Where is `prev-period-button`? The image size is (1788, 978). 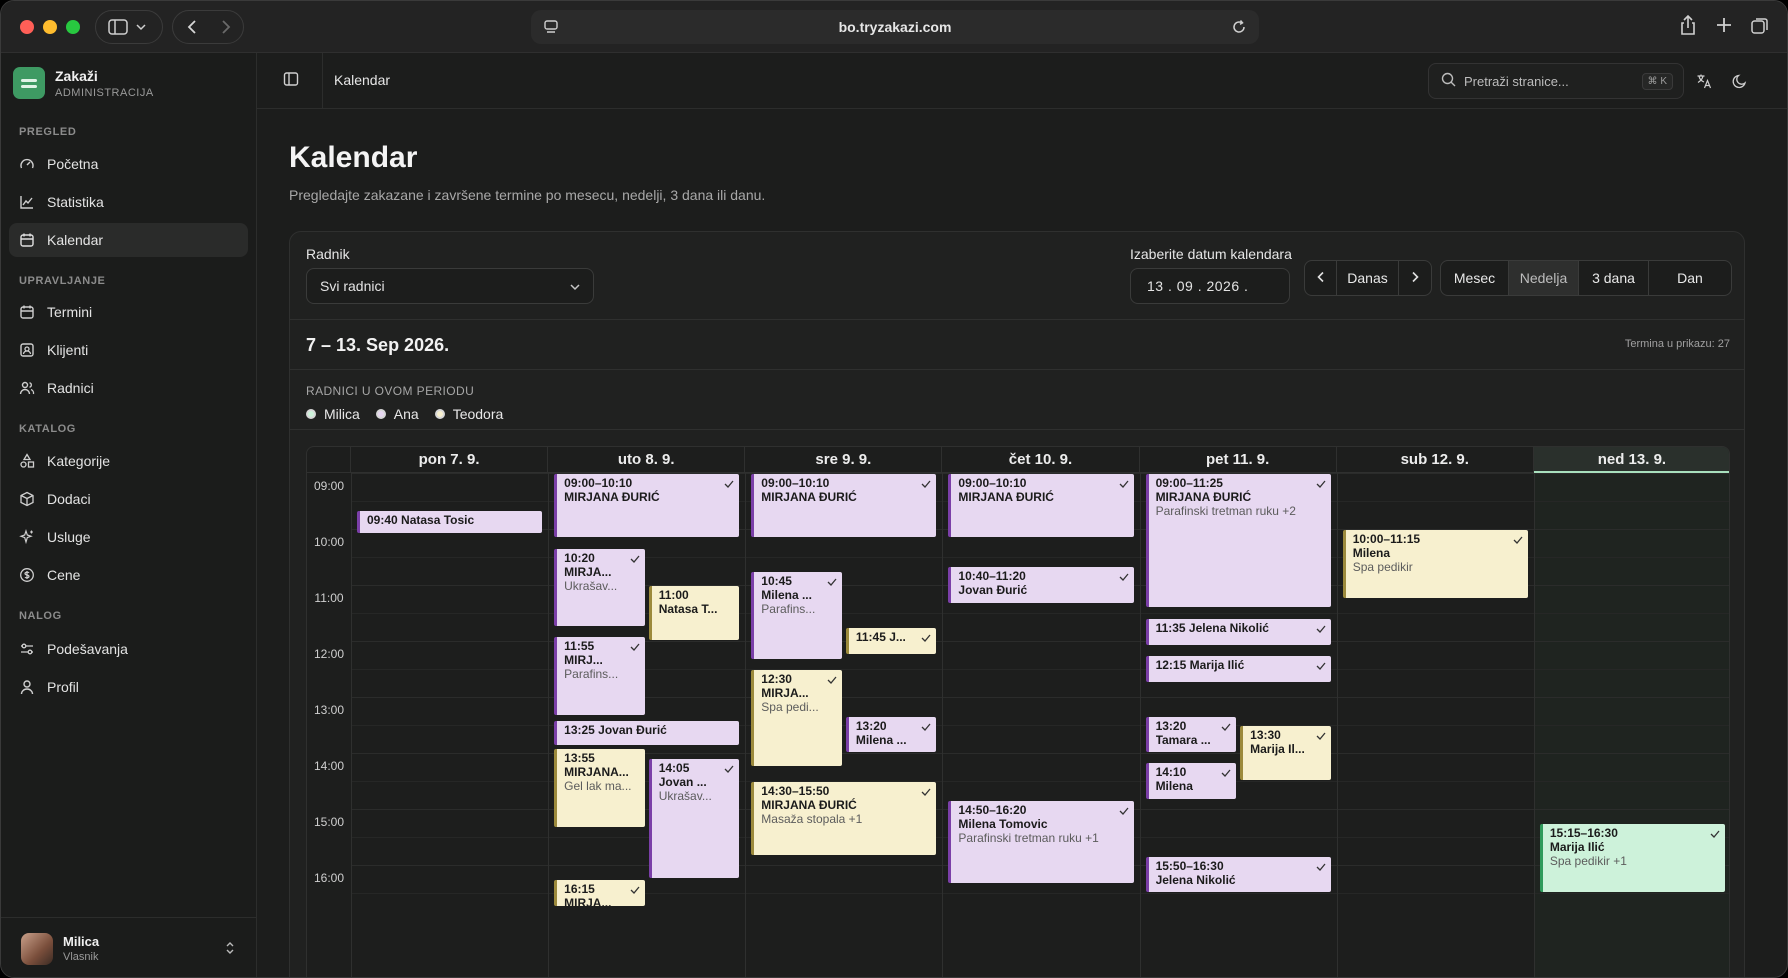 prev-period-button is located at coordinates (1321, 278).